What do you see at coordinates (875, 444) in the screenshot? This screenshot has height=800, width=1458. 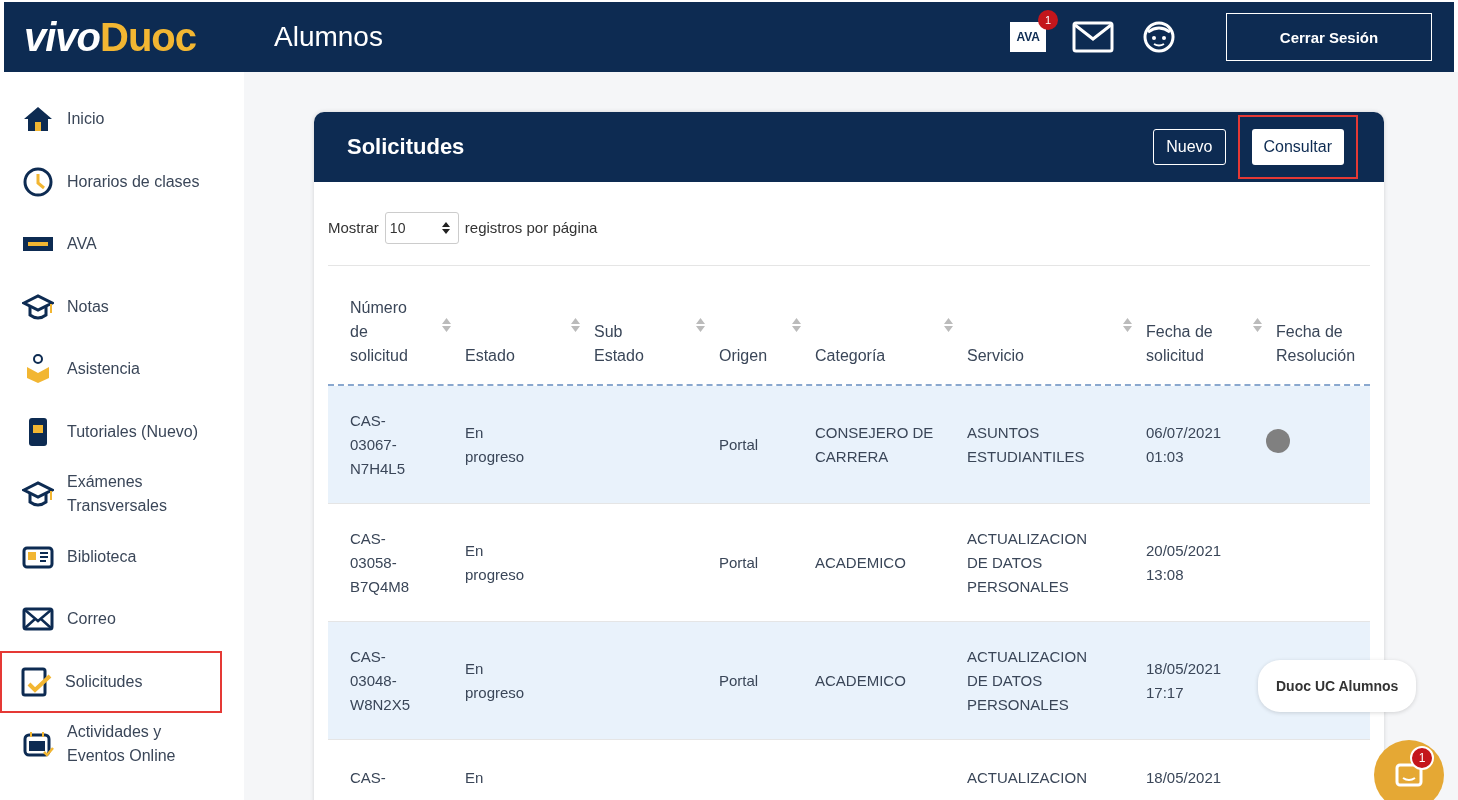 I see `table-cell-text: CONSEJERO DE CARRERA` at bounding box center [875, 444].